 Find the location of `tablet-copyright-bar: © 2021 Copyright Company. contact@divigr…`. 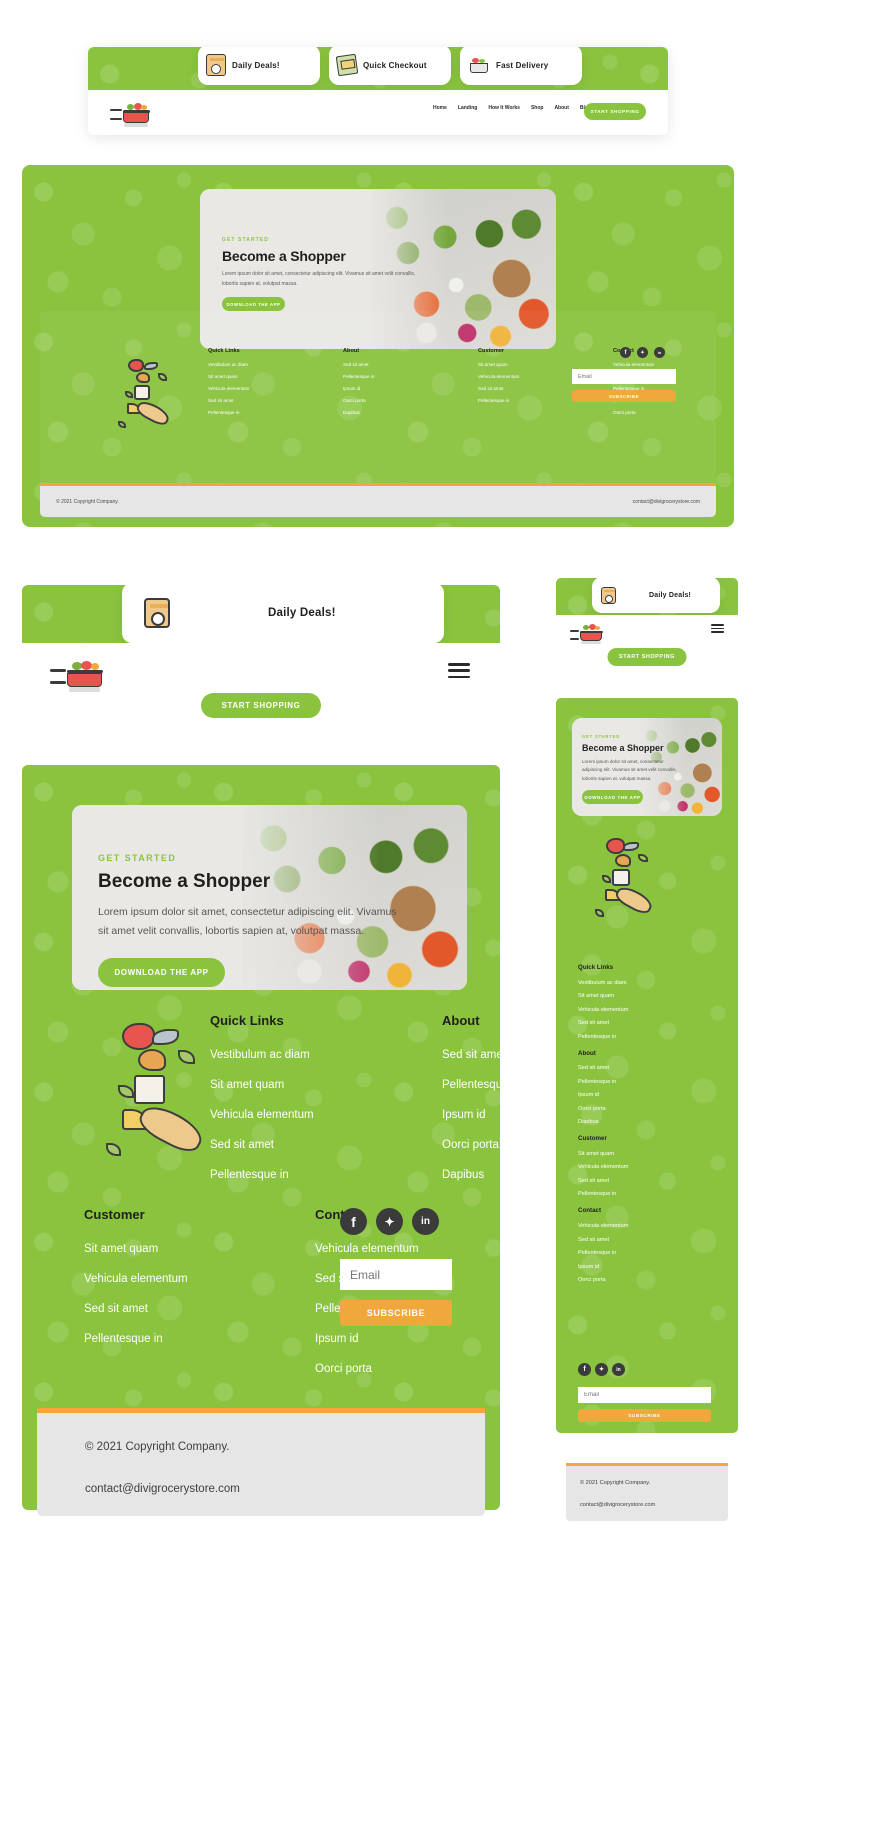

tablet-copyright-bar: © 2021 Copyright Company. contact@divigr… is located at coordinates (261, 1462).